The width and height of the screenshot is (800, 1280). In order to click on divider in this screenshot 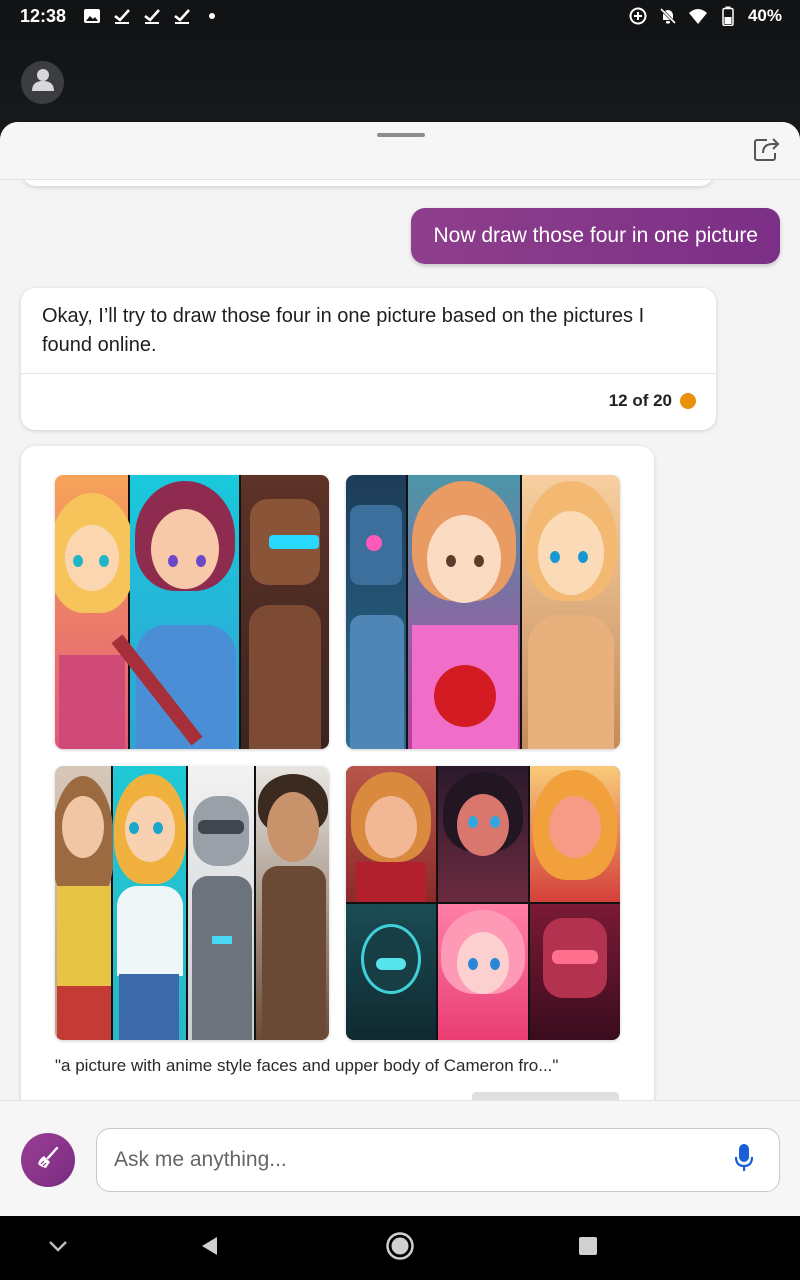, I will do `click(368, 373)`.